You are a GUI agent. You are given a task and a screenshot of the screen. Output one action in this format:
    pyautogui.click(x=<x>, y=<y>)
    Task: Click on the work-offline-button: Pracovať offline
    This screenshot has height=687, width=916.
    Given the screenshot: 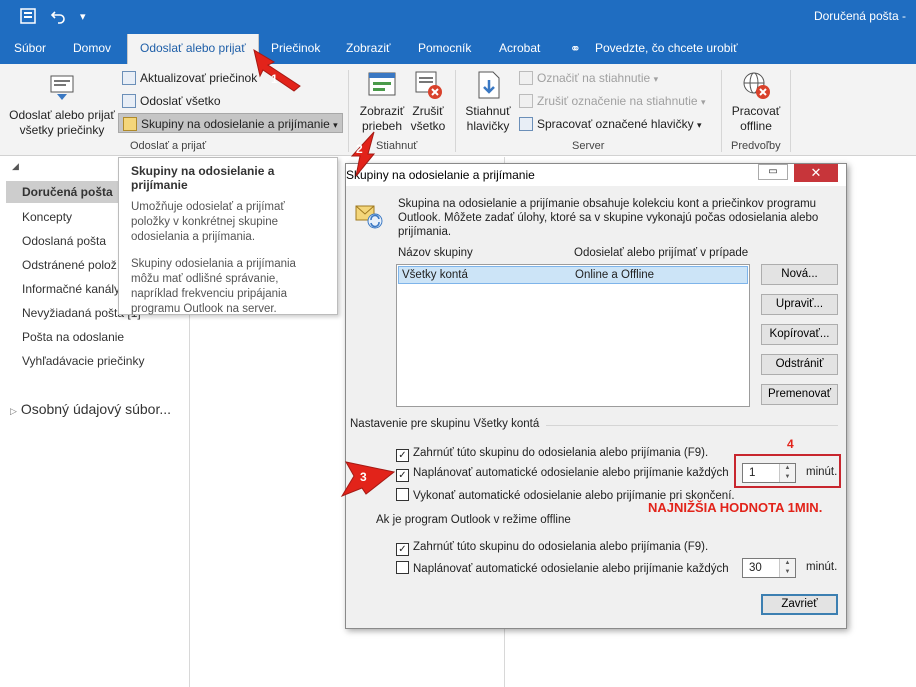 What is the action you would take?
    pyautogui.click(x=756, y=102)
    